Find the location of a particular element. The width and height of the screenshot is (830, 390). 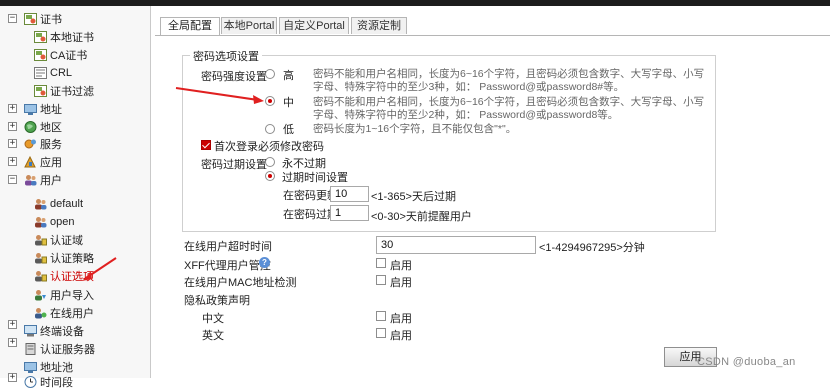

sidebar-item-label: 在线用户 is located at coordinates (72, 313).